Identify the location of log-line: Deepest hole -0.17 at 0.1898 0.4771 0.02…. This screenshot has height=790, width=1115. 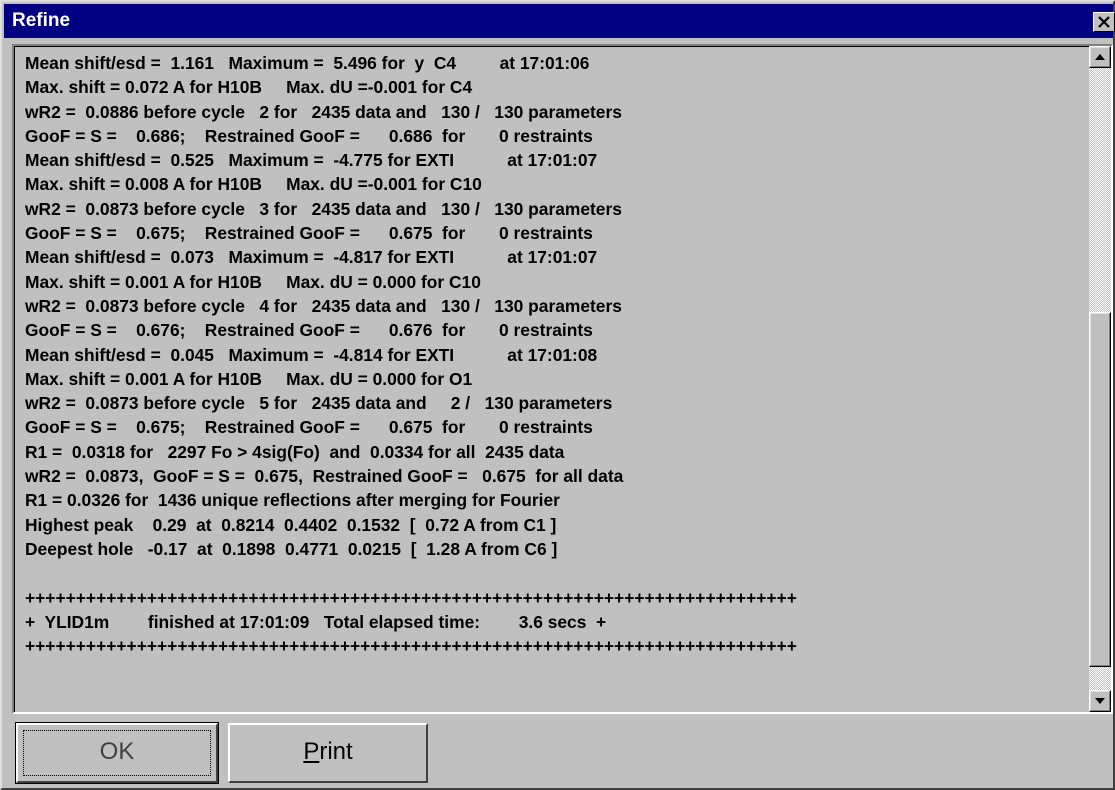
(291, 548).